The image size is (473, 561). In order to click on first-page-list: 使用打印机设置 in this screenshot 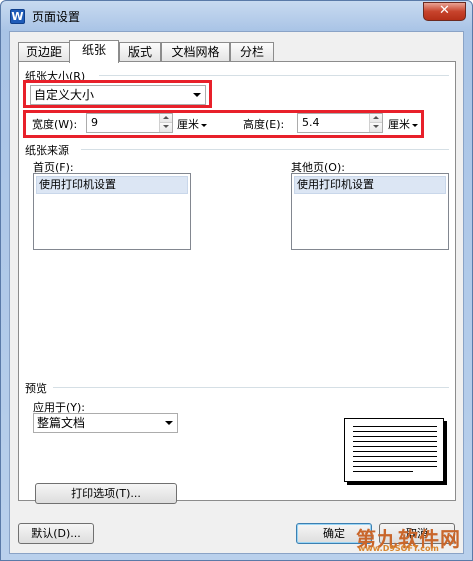, I will do `click(112, 211)`.